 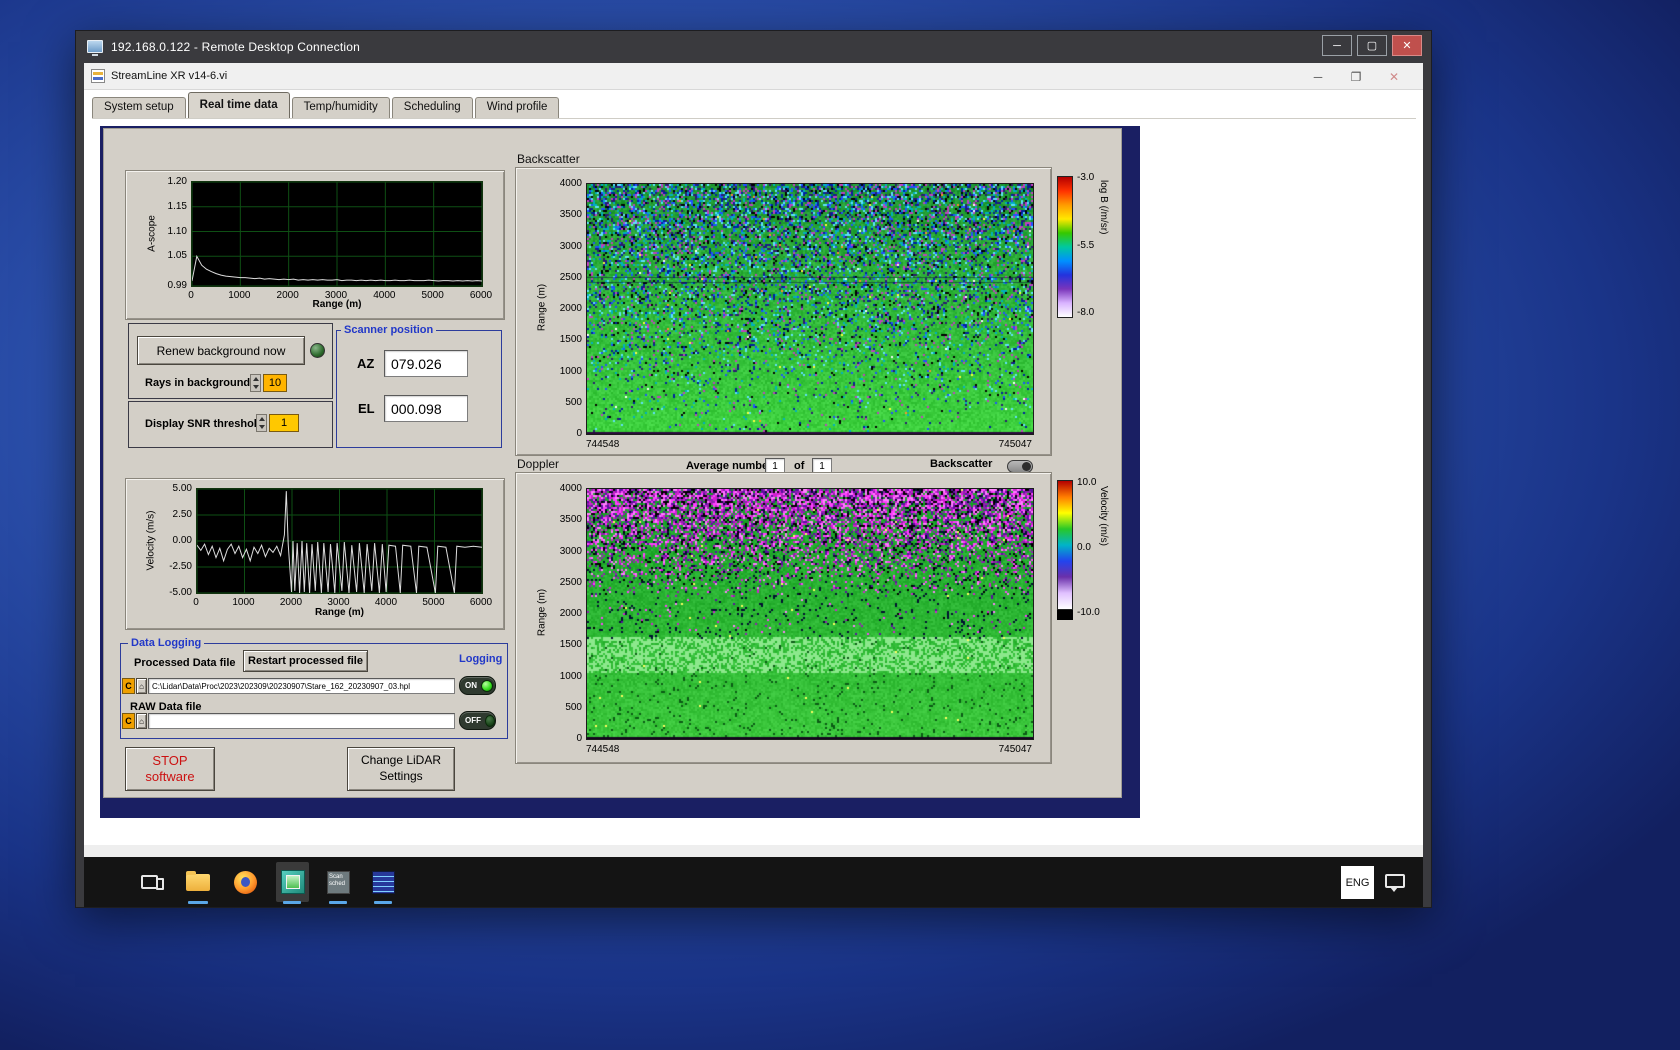 What do you see at coordinates (238, 105) in the screenshot?
I see `tab-real-time-data: Real time data` at bounding box center [238, 105].